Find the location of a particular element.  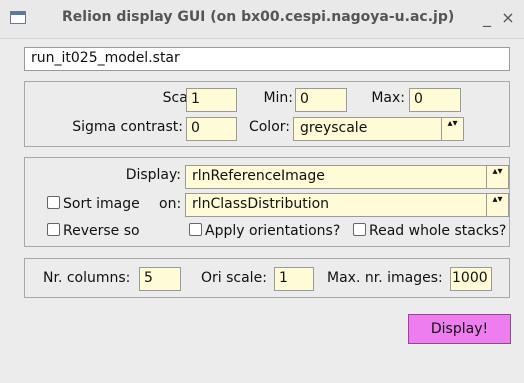

file-name-input: run_it025_model.star is located at coordinates (267, 59).